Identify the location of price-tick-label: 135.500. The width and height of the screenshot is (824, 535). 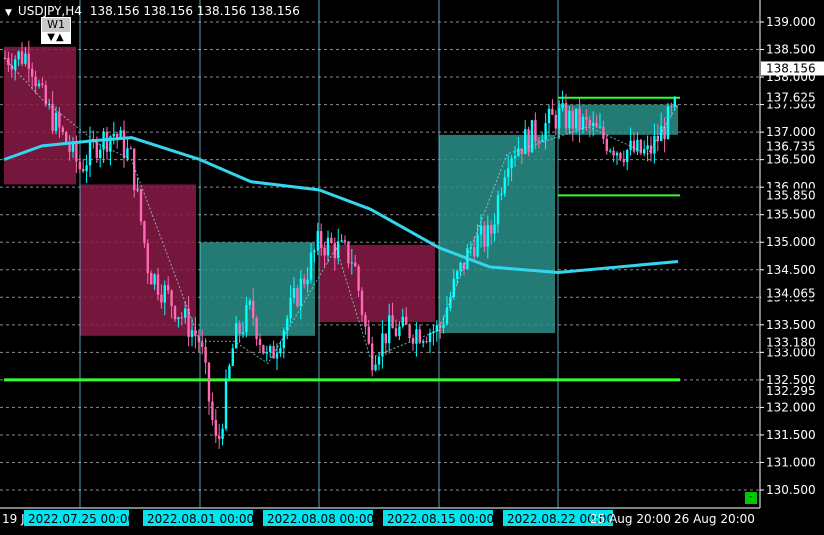
(791, 215).